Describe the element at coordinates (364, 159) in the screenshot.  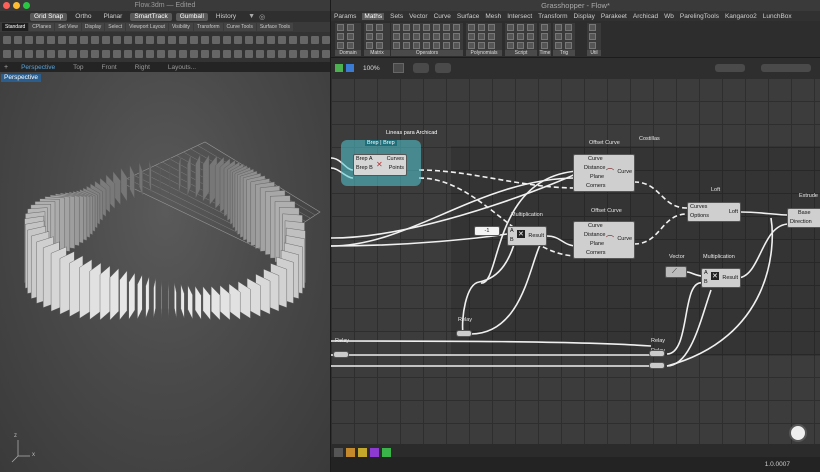
I see `brep-a-input: Brep A` at that location.